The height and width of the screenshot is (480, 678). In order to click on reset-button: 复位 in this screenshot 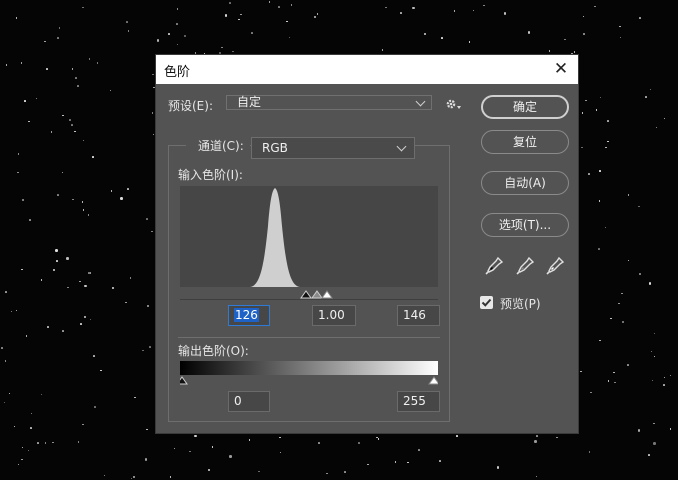, I will do `click(525, 142)`.